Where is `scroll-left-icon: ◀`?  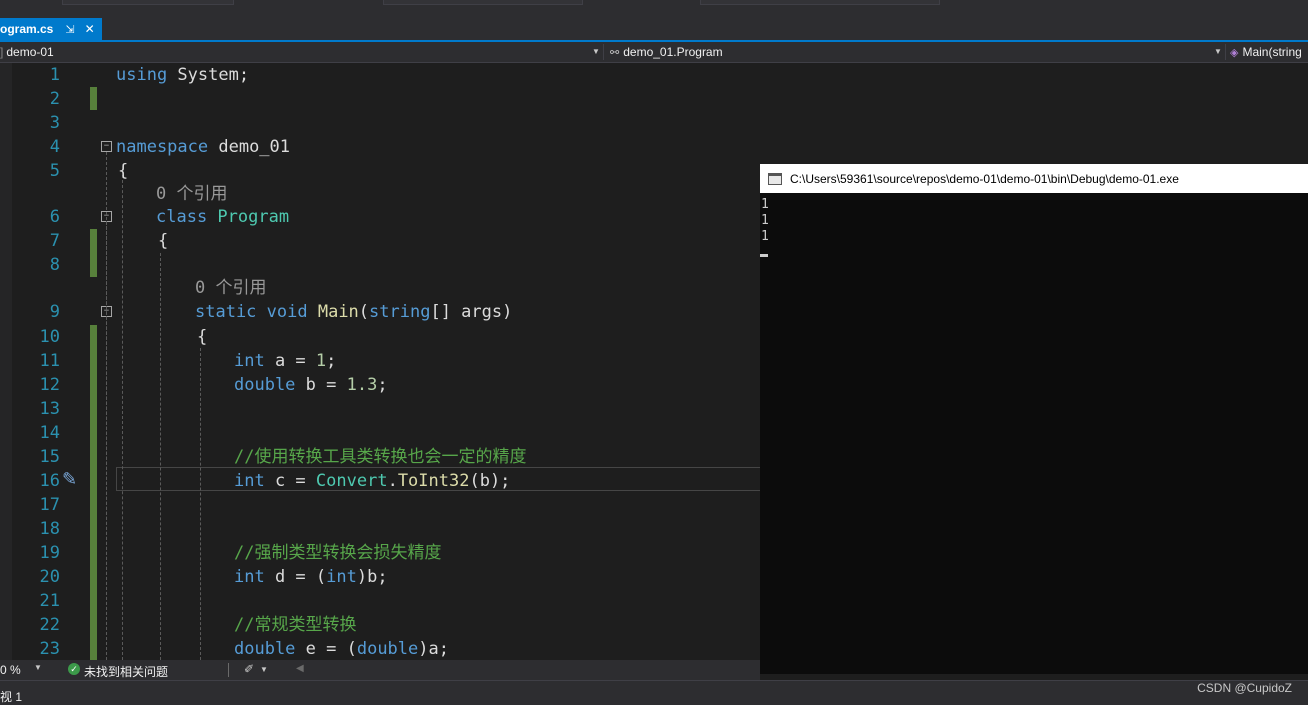
scroll-left-icon: ◀ is located at coordinates (300, 668).